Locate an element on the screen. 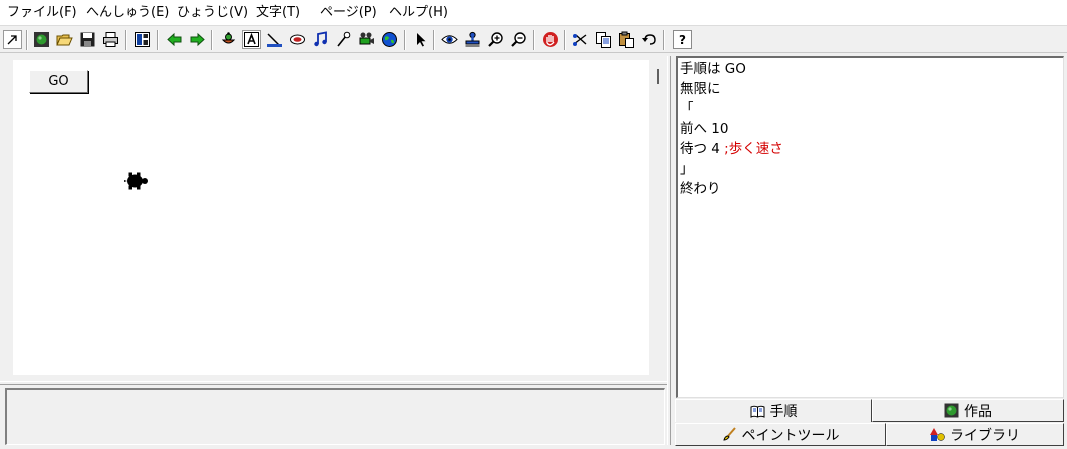 The height and width of the screenshot is (449, 1067). code-line: 前へ 10 is located at coordinates (704, 129).